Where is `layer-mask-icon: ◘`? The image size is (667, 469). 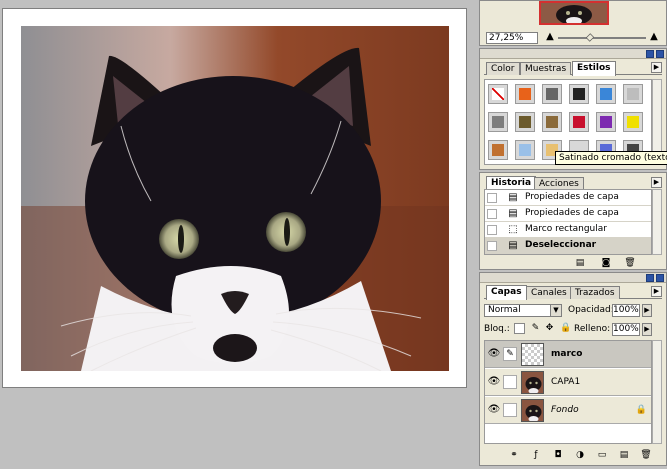 layer-mask-icon: ◘ is located at coordinates (558, 455).